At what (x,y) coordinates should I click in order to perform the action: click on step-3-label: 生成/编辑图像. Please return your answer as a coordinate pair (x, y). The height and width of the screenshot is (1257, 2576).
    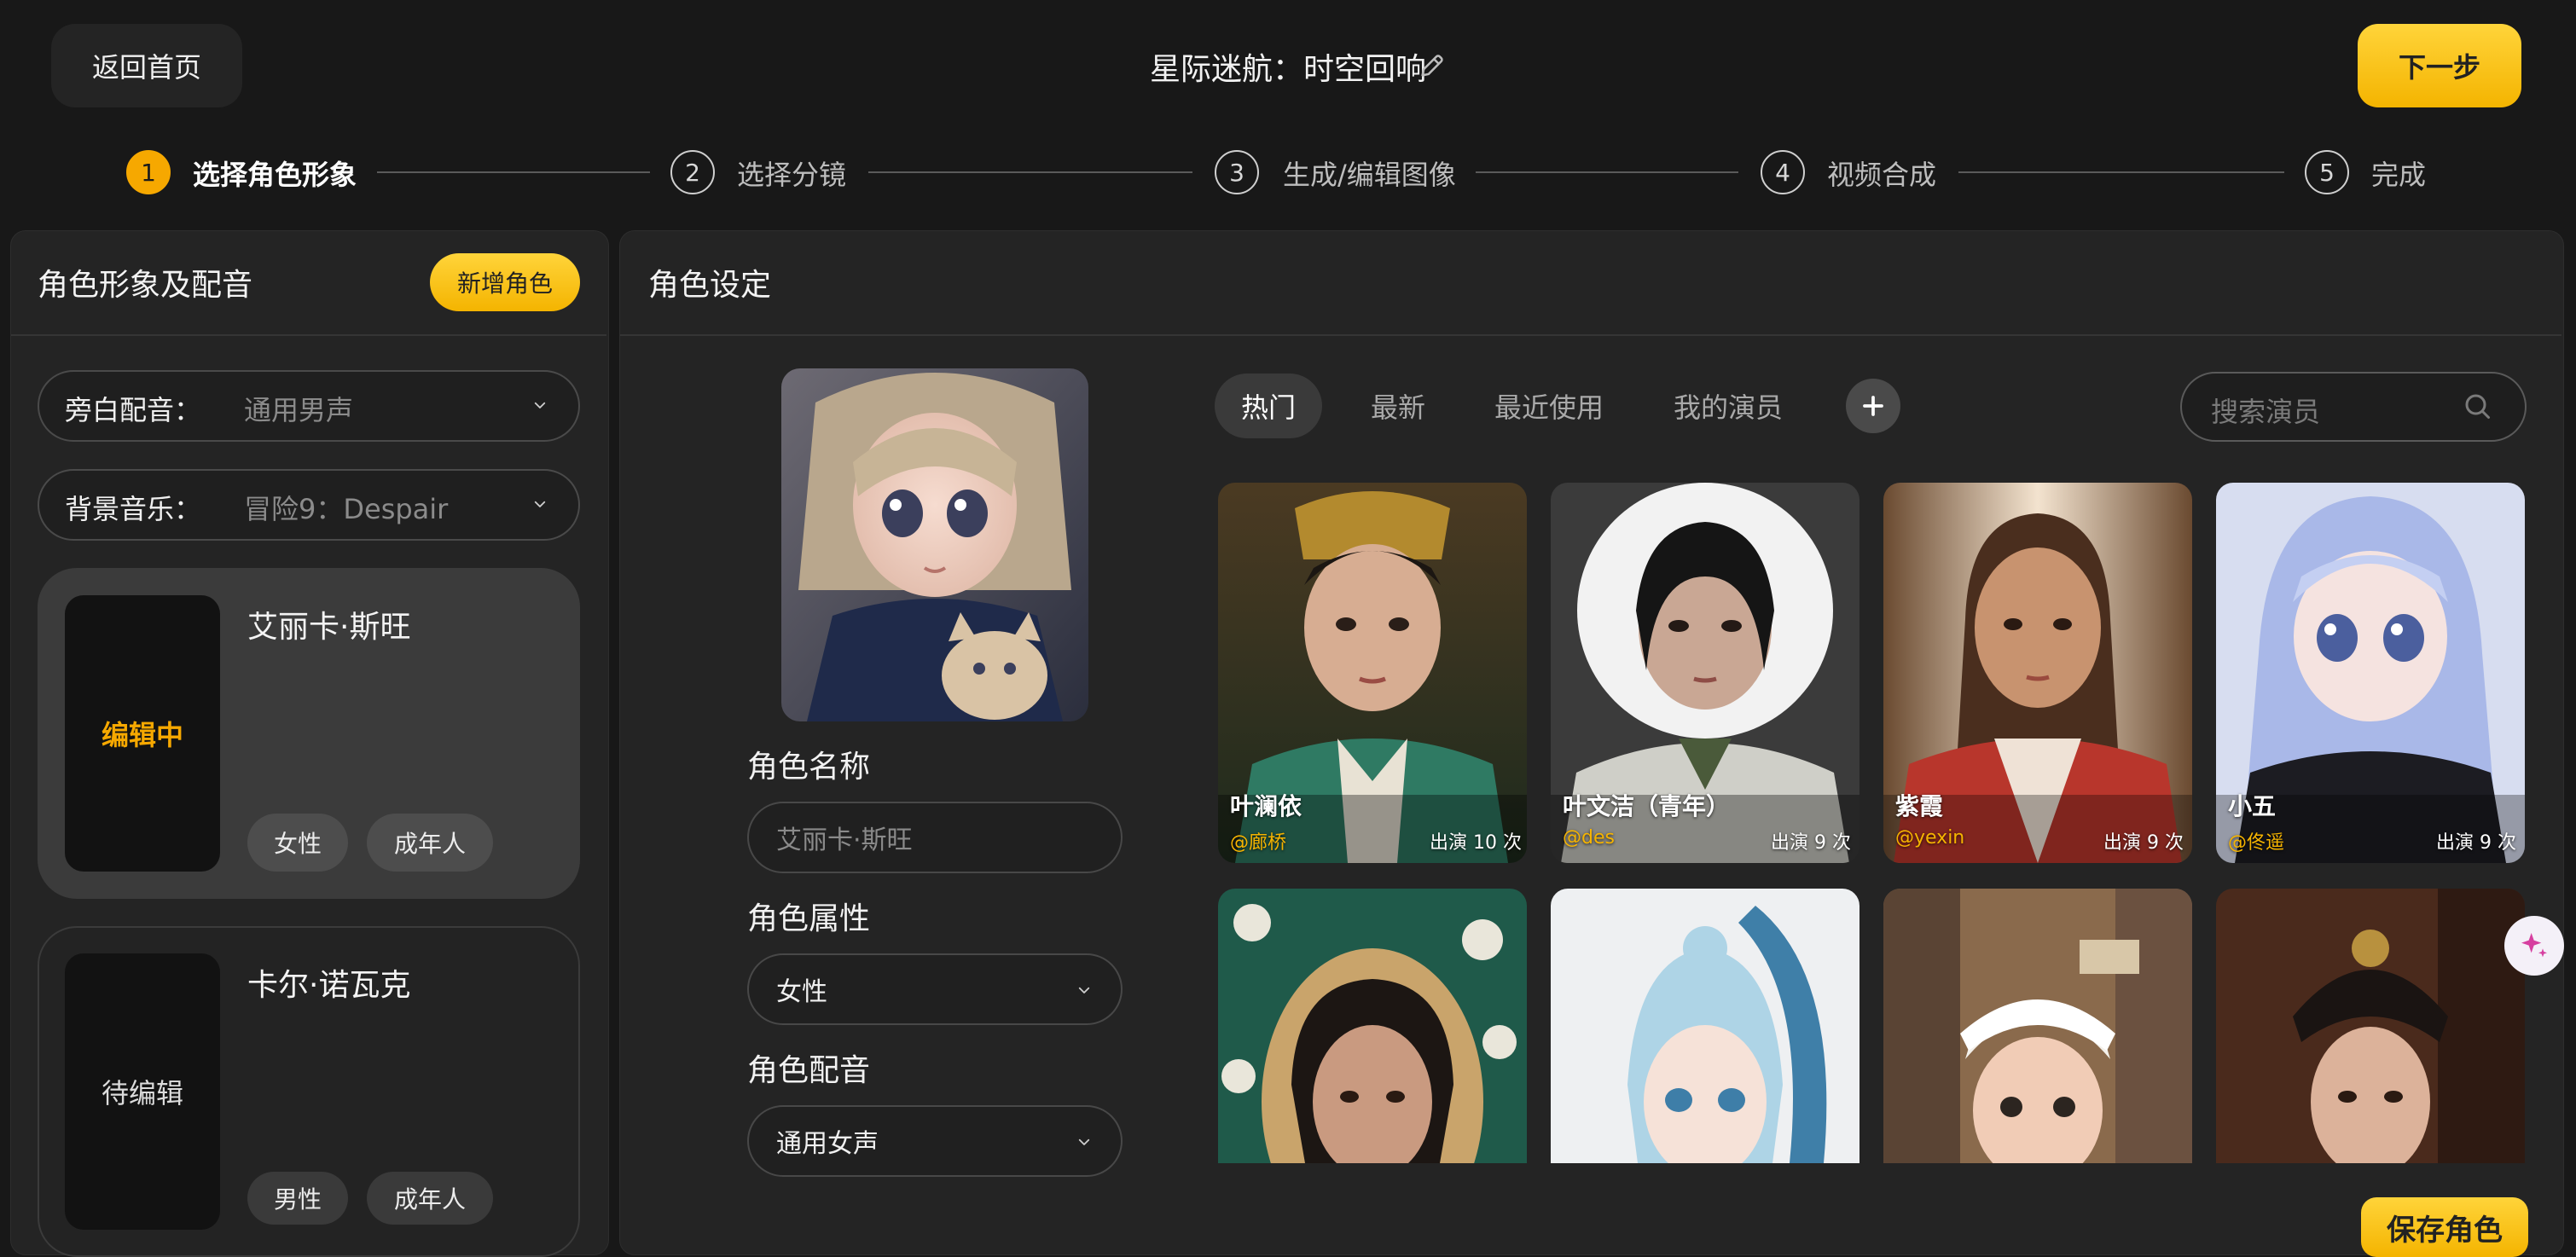
    Looking at the image, I should click on (1369, 173).